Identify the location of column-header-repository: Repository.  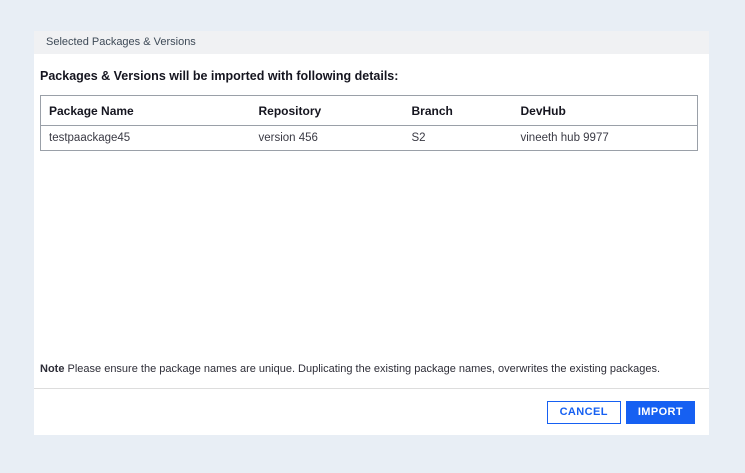
(327, 110).